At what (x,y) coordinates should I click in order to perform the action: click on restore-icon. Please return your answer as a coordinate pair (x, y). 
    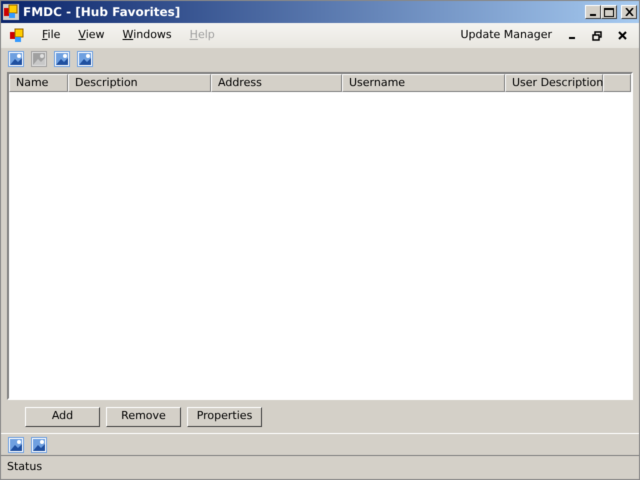
    Looking at the image, I should click on (597, 35).